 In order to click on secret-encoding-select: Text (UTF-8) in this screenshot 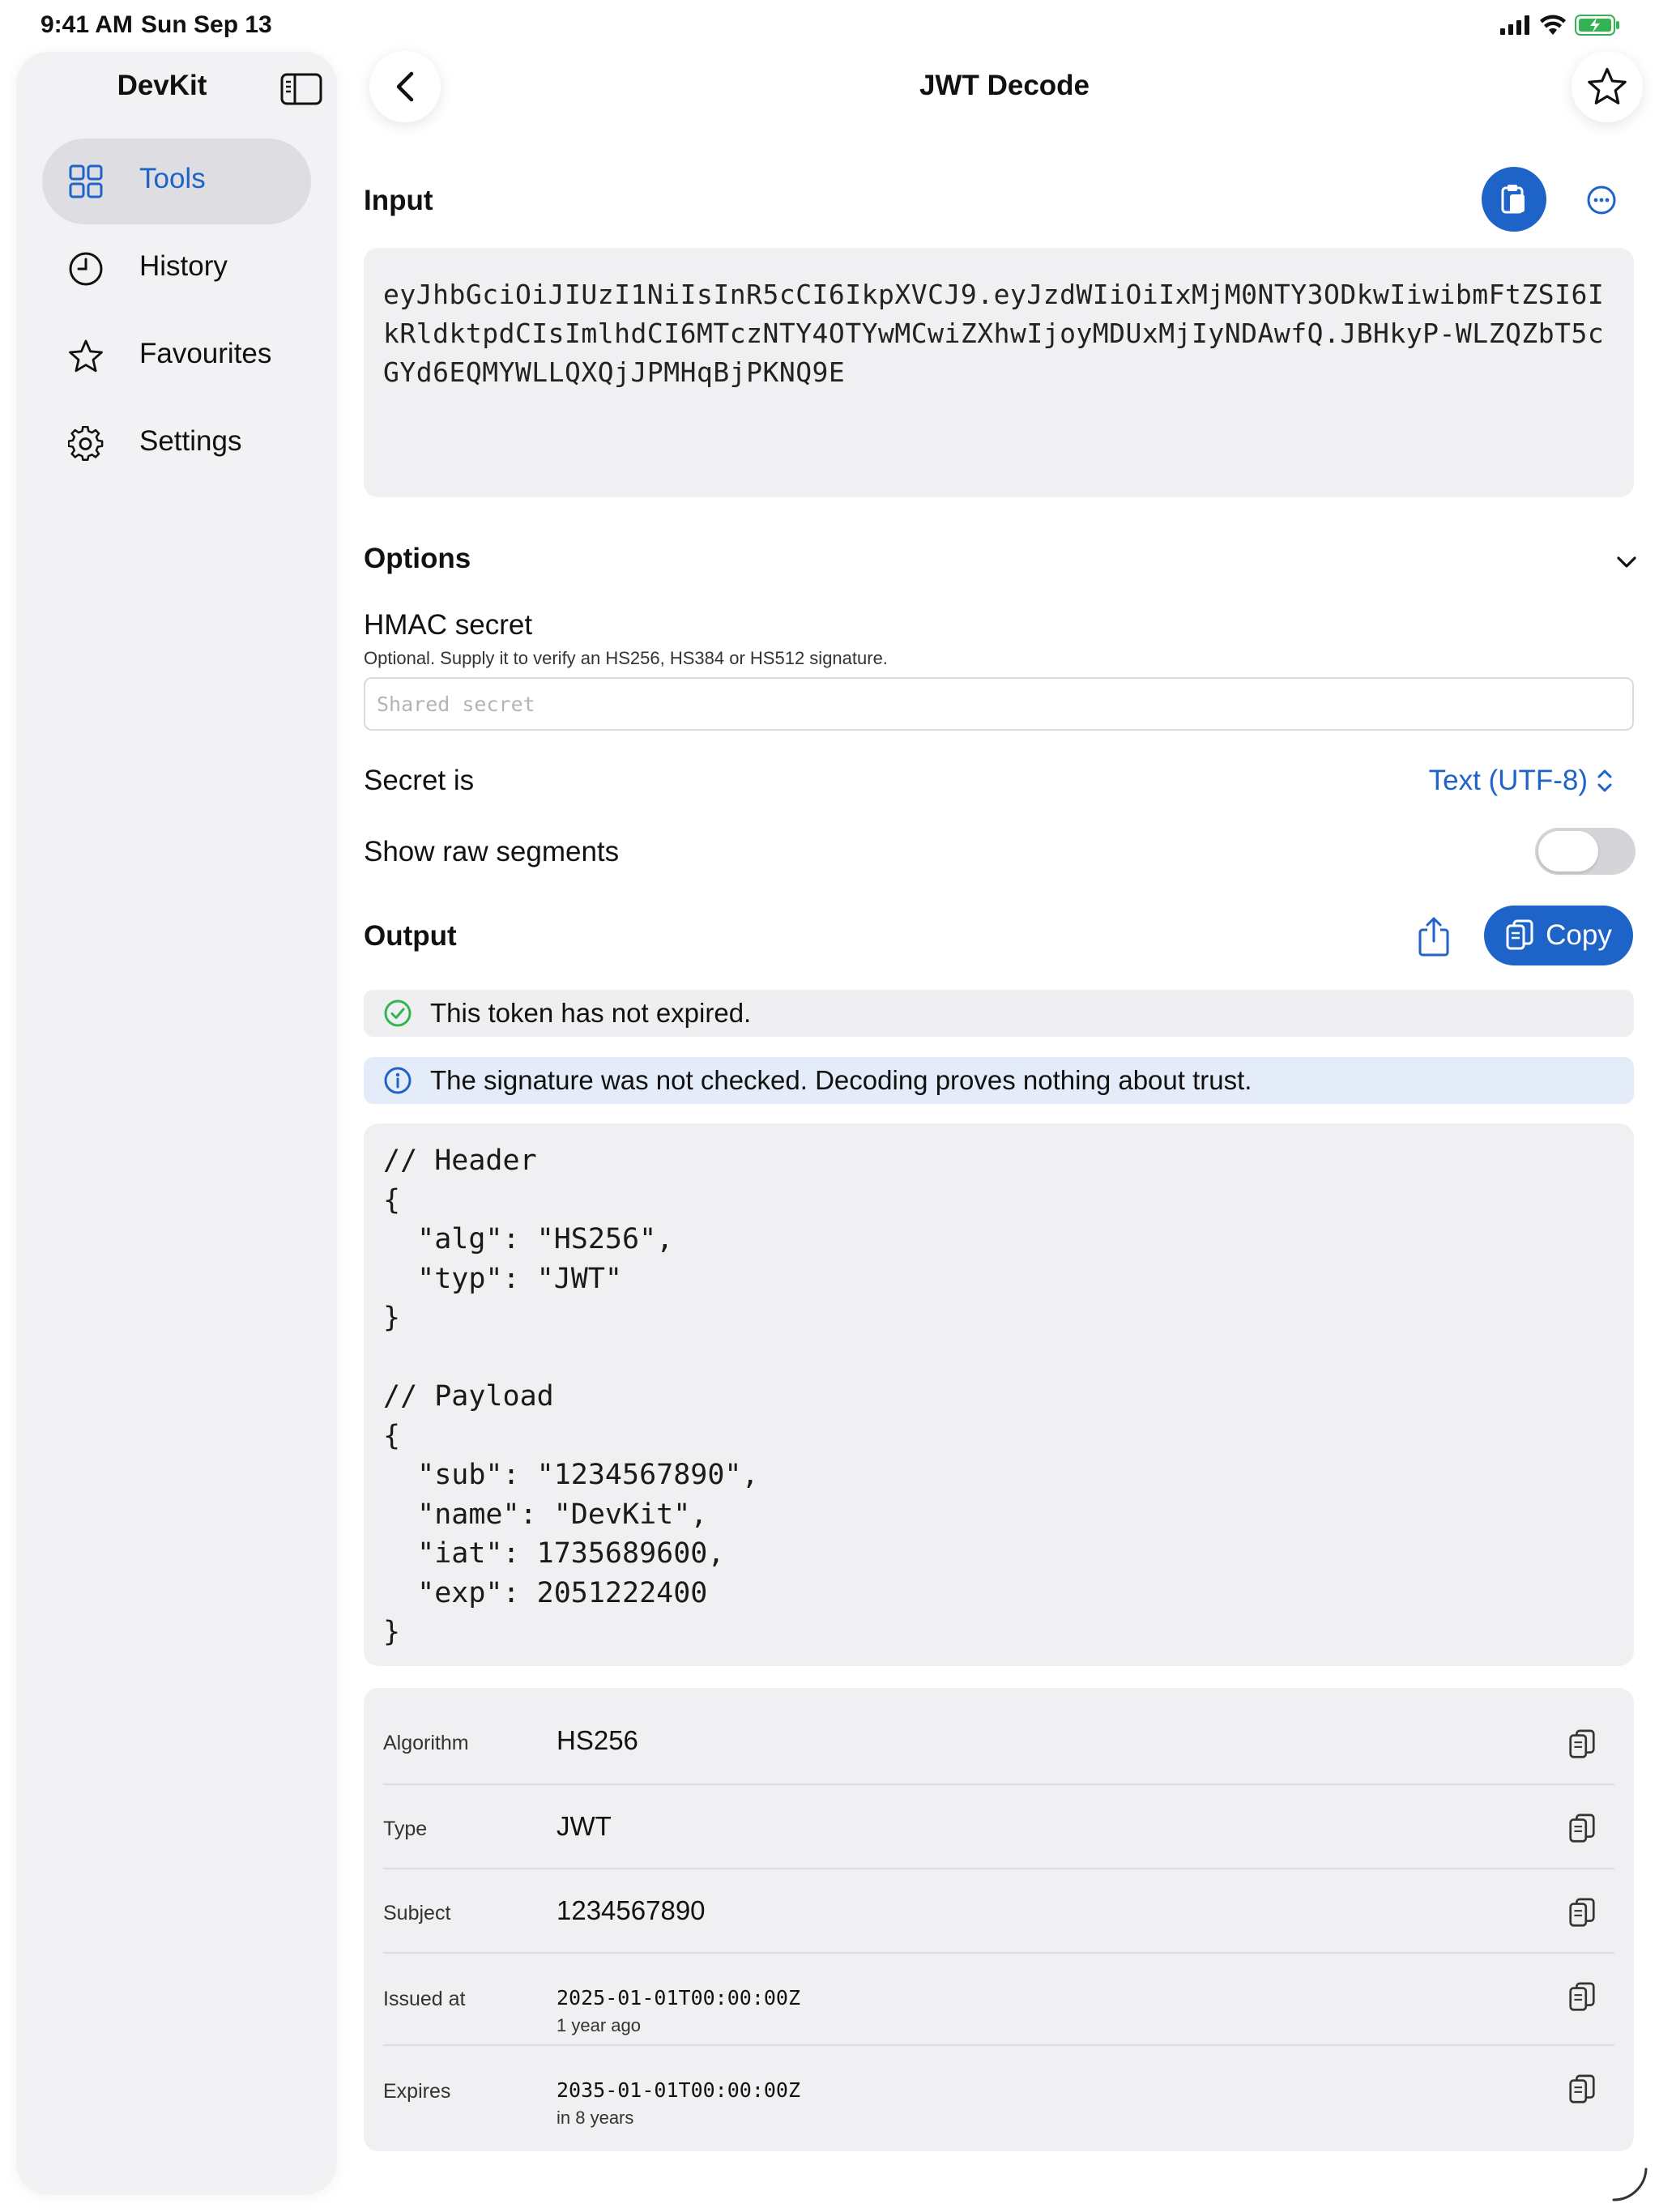, I will do `click(1521, 781)`.